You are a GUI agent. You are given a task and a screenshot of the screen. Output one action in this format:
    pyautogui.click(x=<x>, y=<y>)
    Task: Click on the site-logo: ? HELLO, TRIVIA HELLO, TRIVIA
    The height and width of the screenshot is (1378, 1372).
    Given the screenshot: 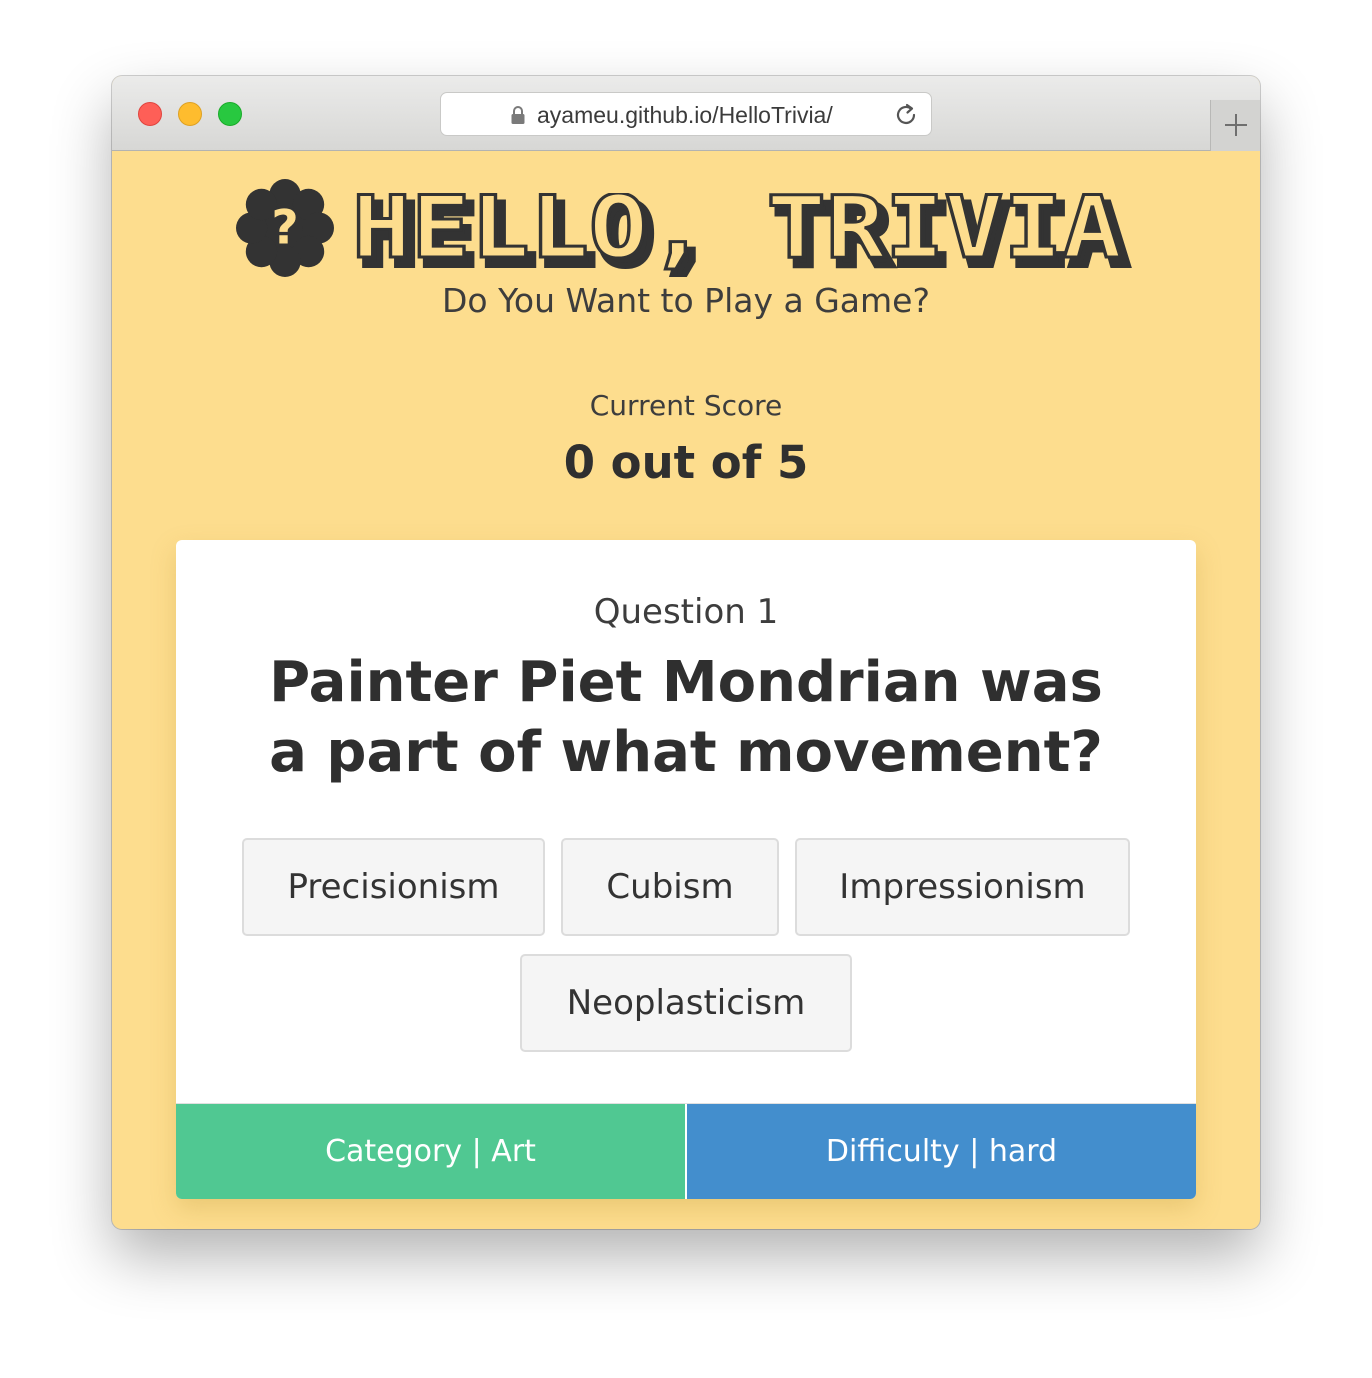 What is the action you would take?
    pyautogui.click(x=686, y=229)
    